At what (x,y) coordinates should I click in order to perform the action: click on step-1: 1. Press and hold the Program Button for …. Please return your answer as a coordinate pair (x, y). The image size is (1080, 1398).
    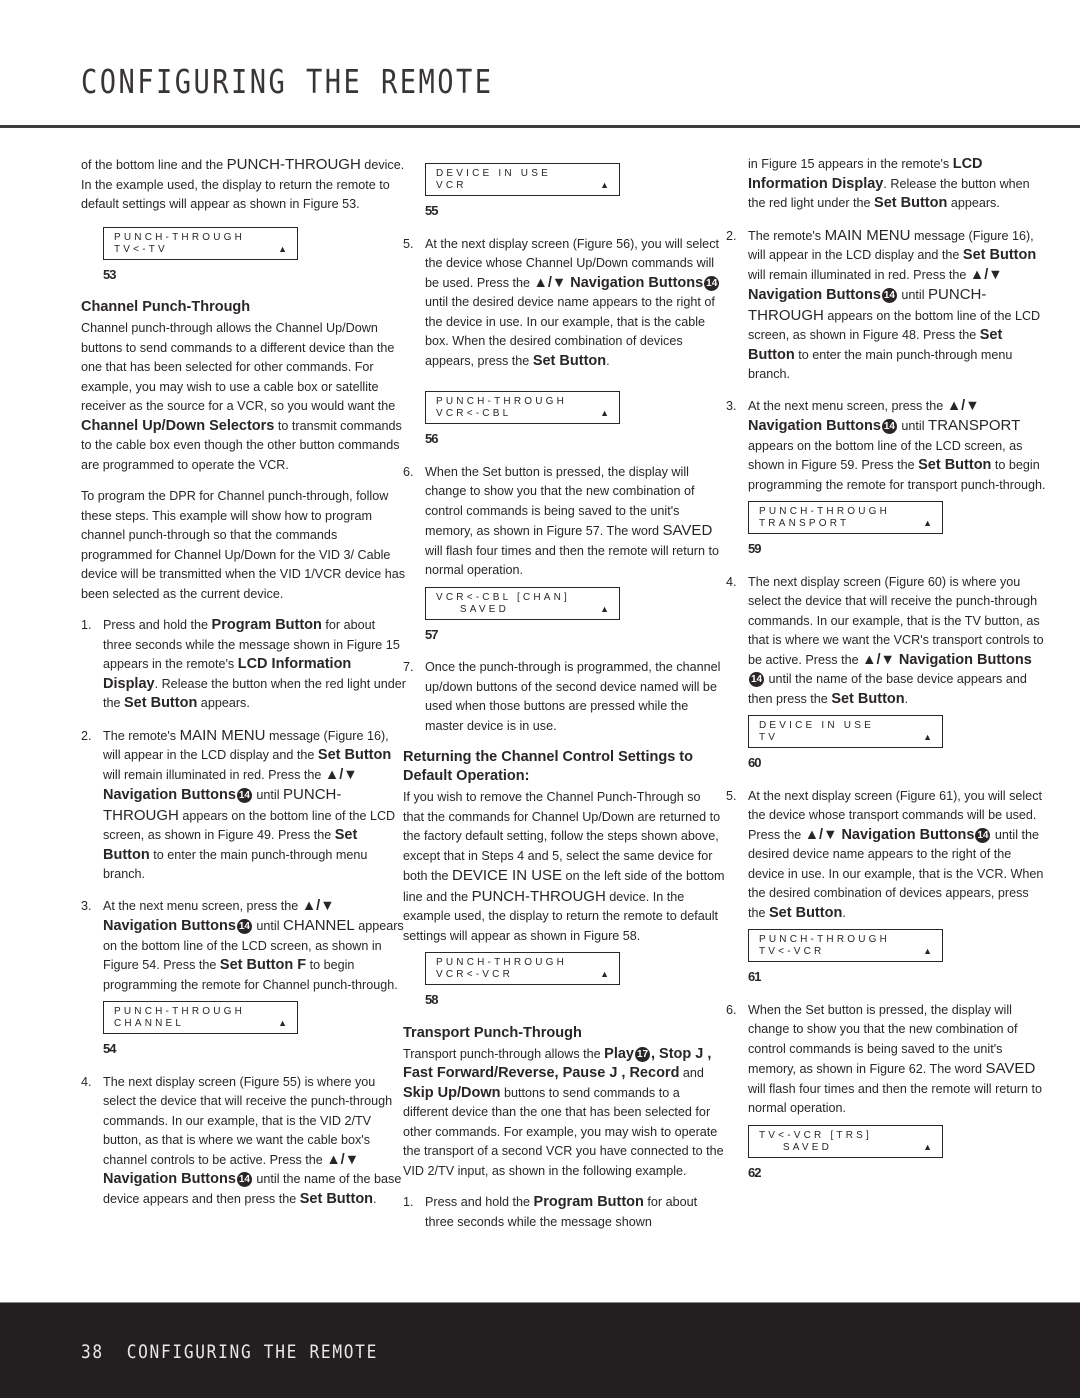
    Looking at the image, I should click on (243, 664).